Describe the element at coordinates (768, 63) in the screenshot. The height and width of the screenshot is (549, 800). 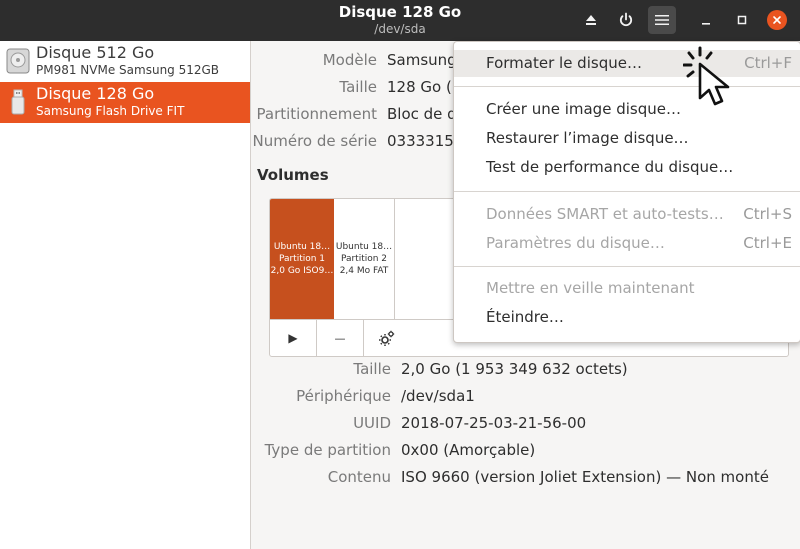
I see `menu-item-accel: Ctrl+F` at that location.